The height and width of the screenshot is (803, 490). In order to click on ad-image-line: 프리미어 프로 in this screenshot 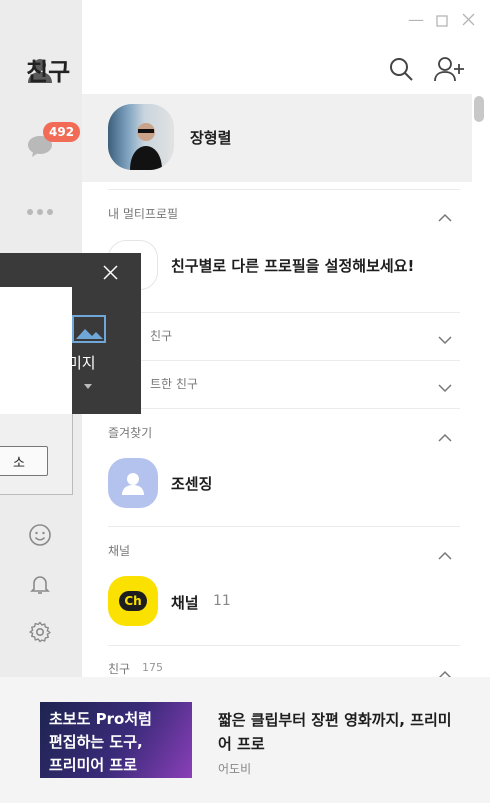, I will do `click(93, 765)`.